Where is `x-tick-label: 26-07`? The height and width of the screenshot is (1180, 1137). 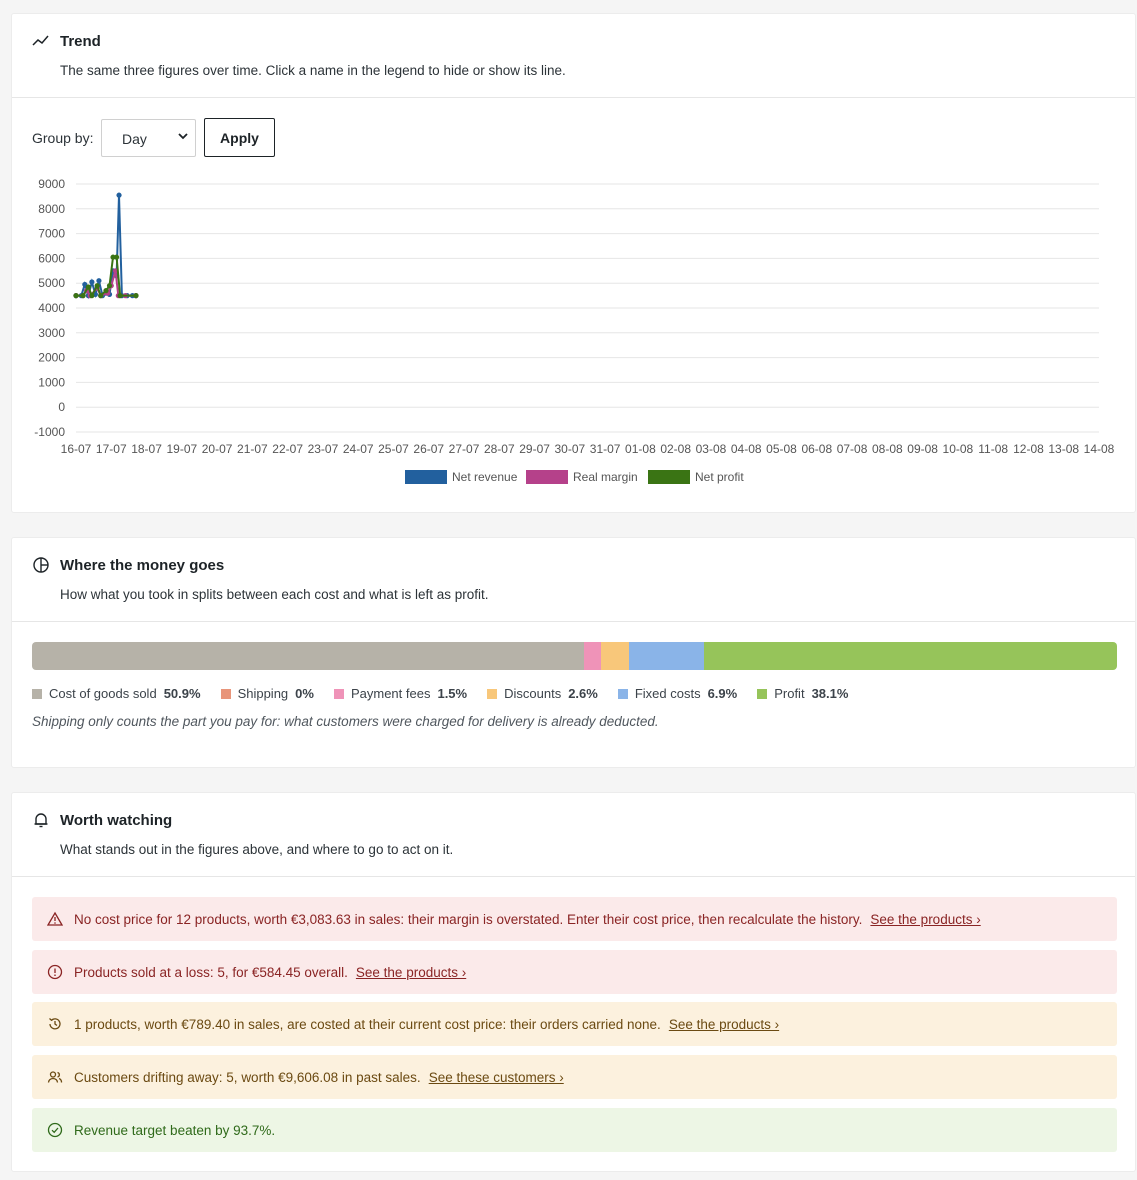
x-tick-label: 26-07 is located at coordinates (428, 449).